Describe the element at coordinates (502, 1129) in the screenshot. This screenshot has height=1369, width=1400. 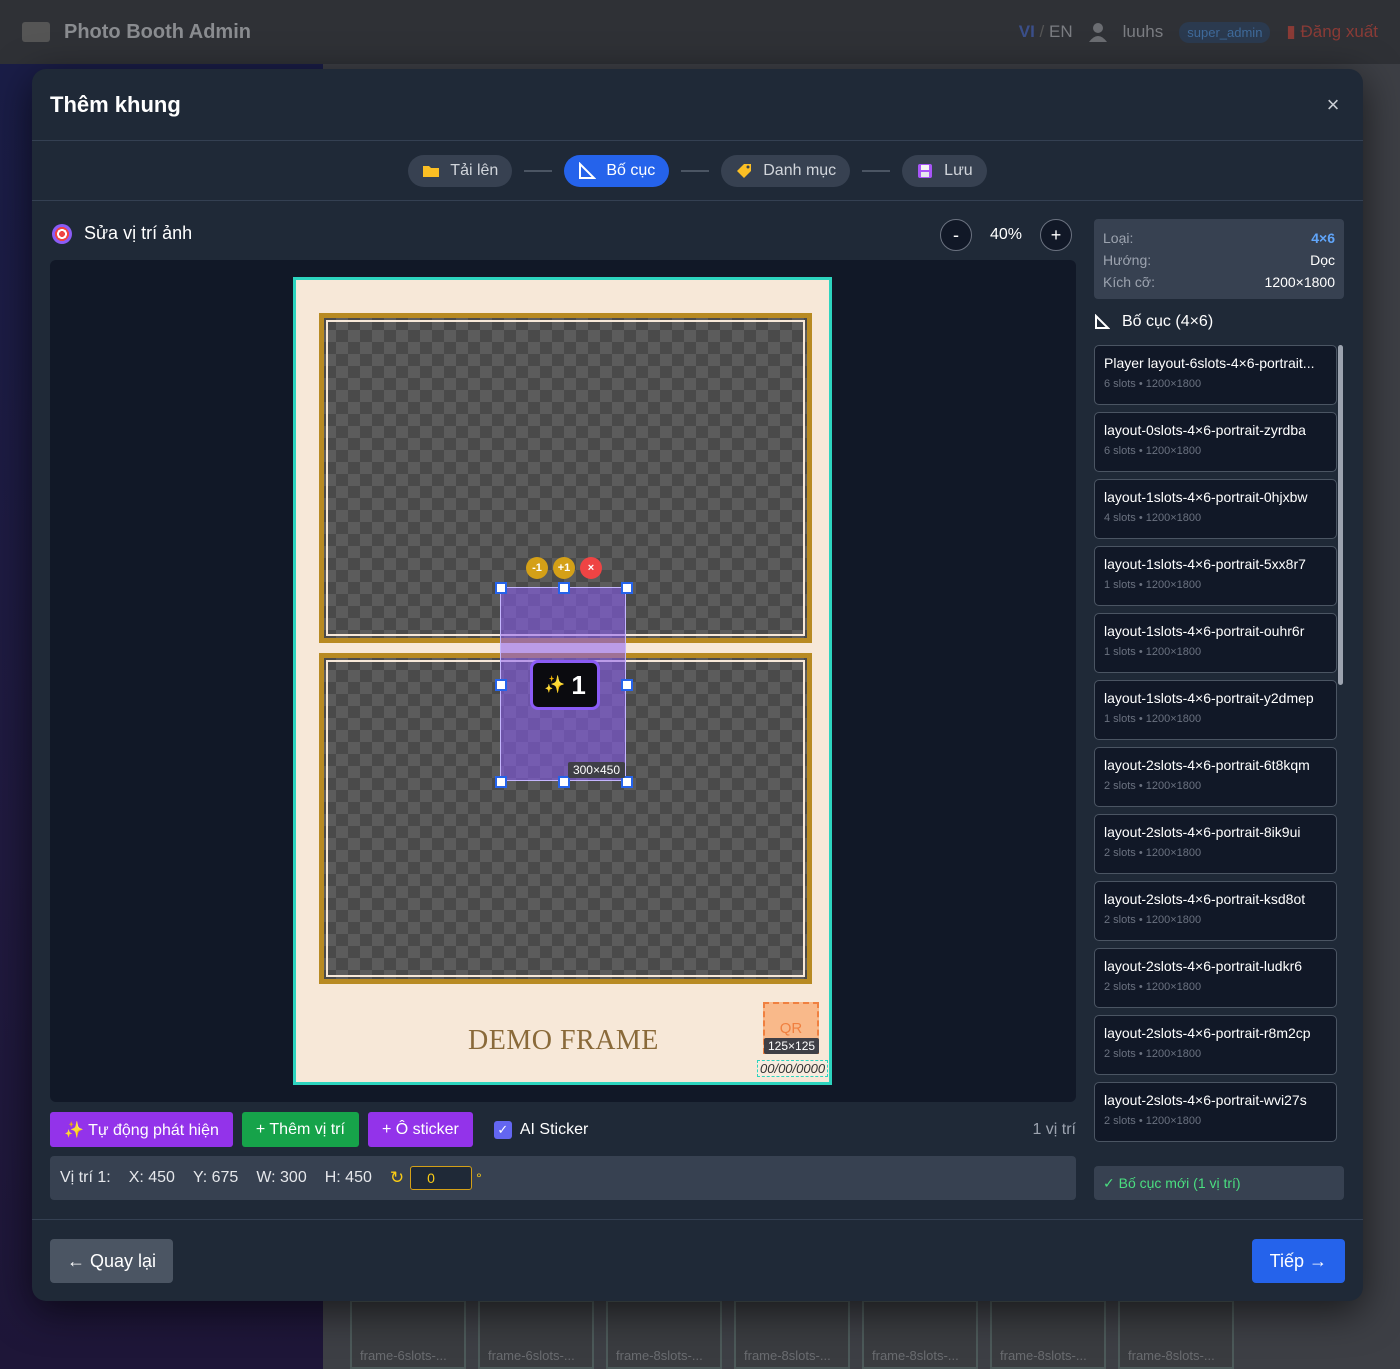
I see `checkbox-checked-icon: ✓` at that location.